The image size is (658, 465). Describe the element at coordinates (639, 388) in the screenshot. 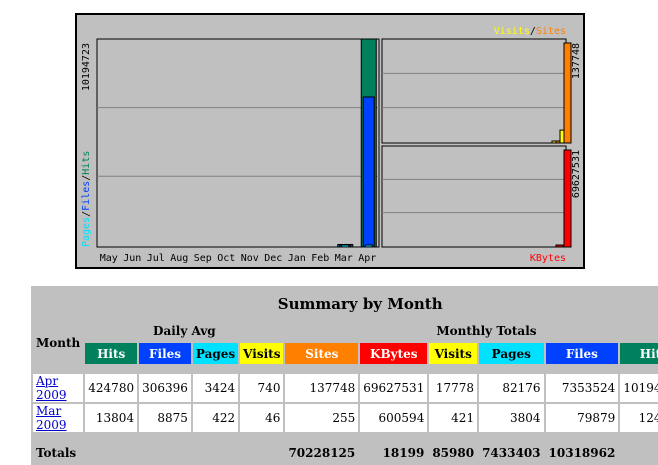

I see `table-cell: 10194723` at that location.